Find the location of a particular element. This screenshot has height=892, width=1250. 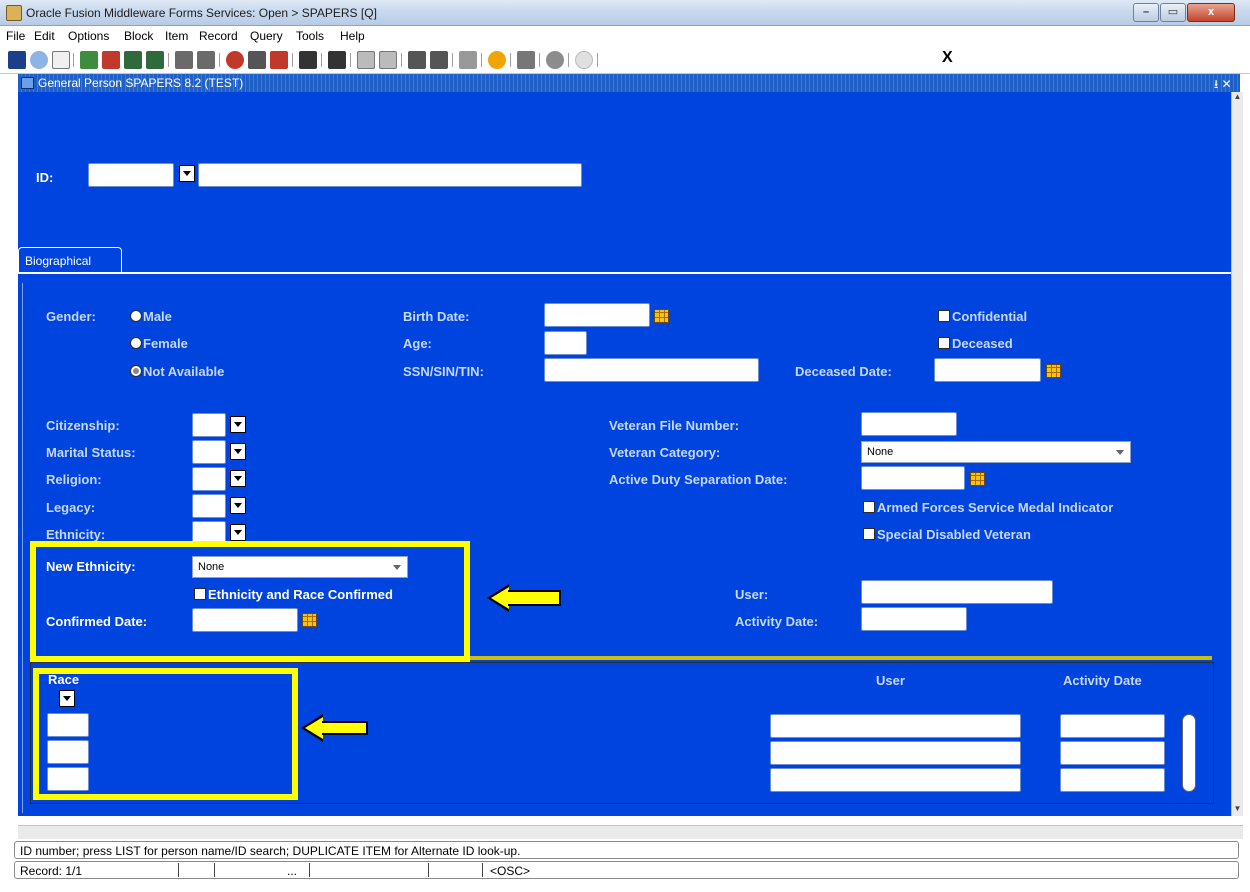

menu-query: Query is located at coordinates (266, 36).